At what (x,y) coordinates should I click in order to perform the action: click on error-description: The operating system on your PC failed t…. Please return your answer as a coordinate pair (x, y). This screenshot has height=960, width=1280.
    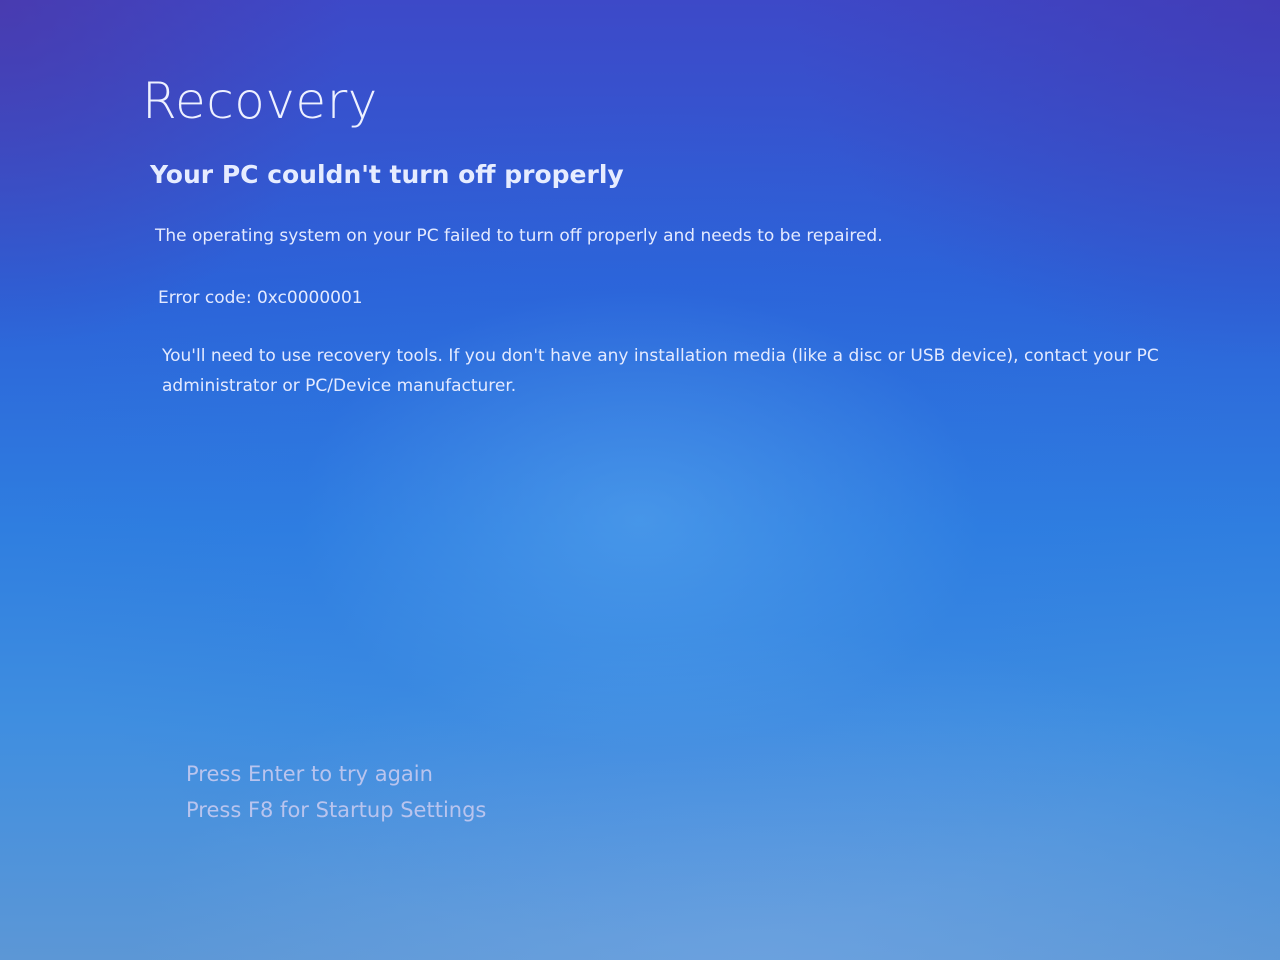
    Looking at the image, I should click on (519, 236).